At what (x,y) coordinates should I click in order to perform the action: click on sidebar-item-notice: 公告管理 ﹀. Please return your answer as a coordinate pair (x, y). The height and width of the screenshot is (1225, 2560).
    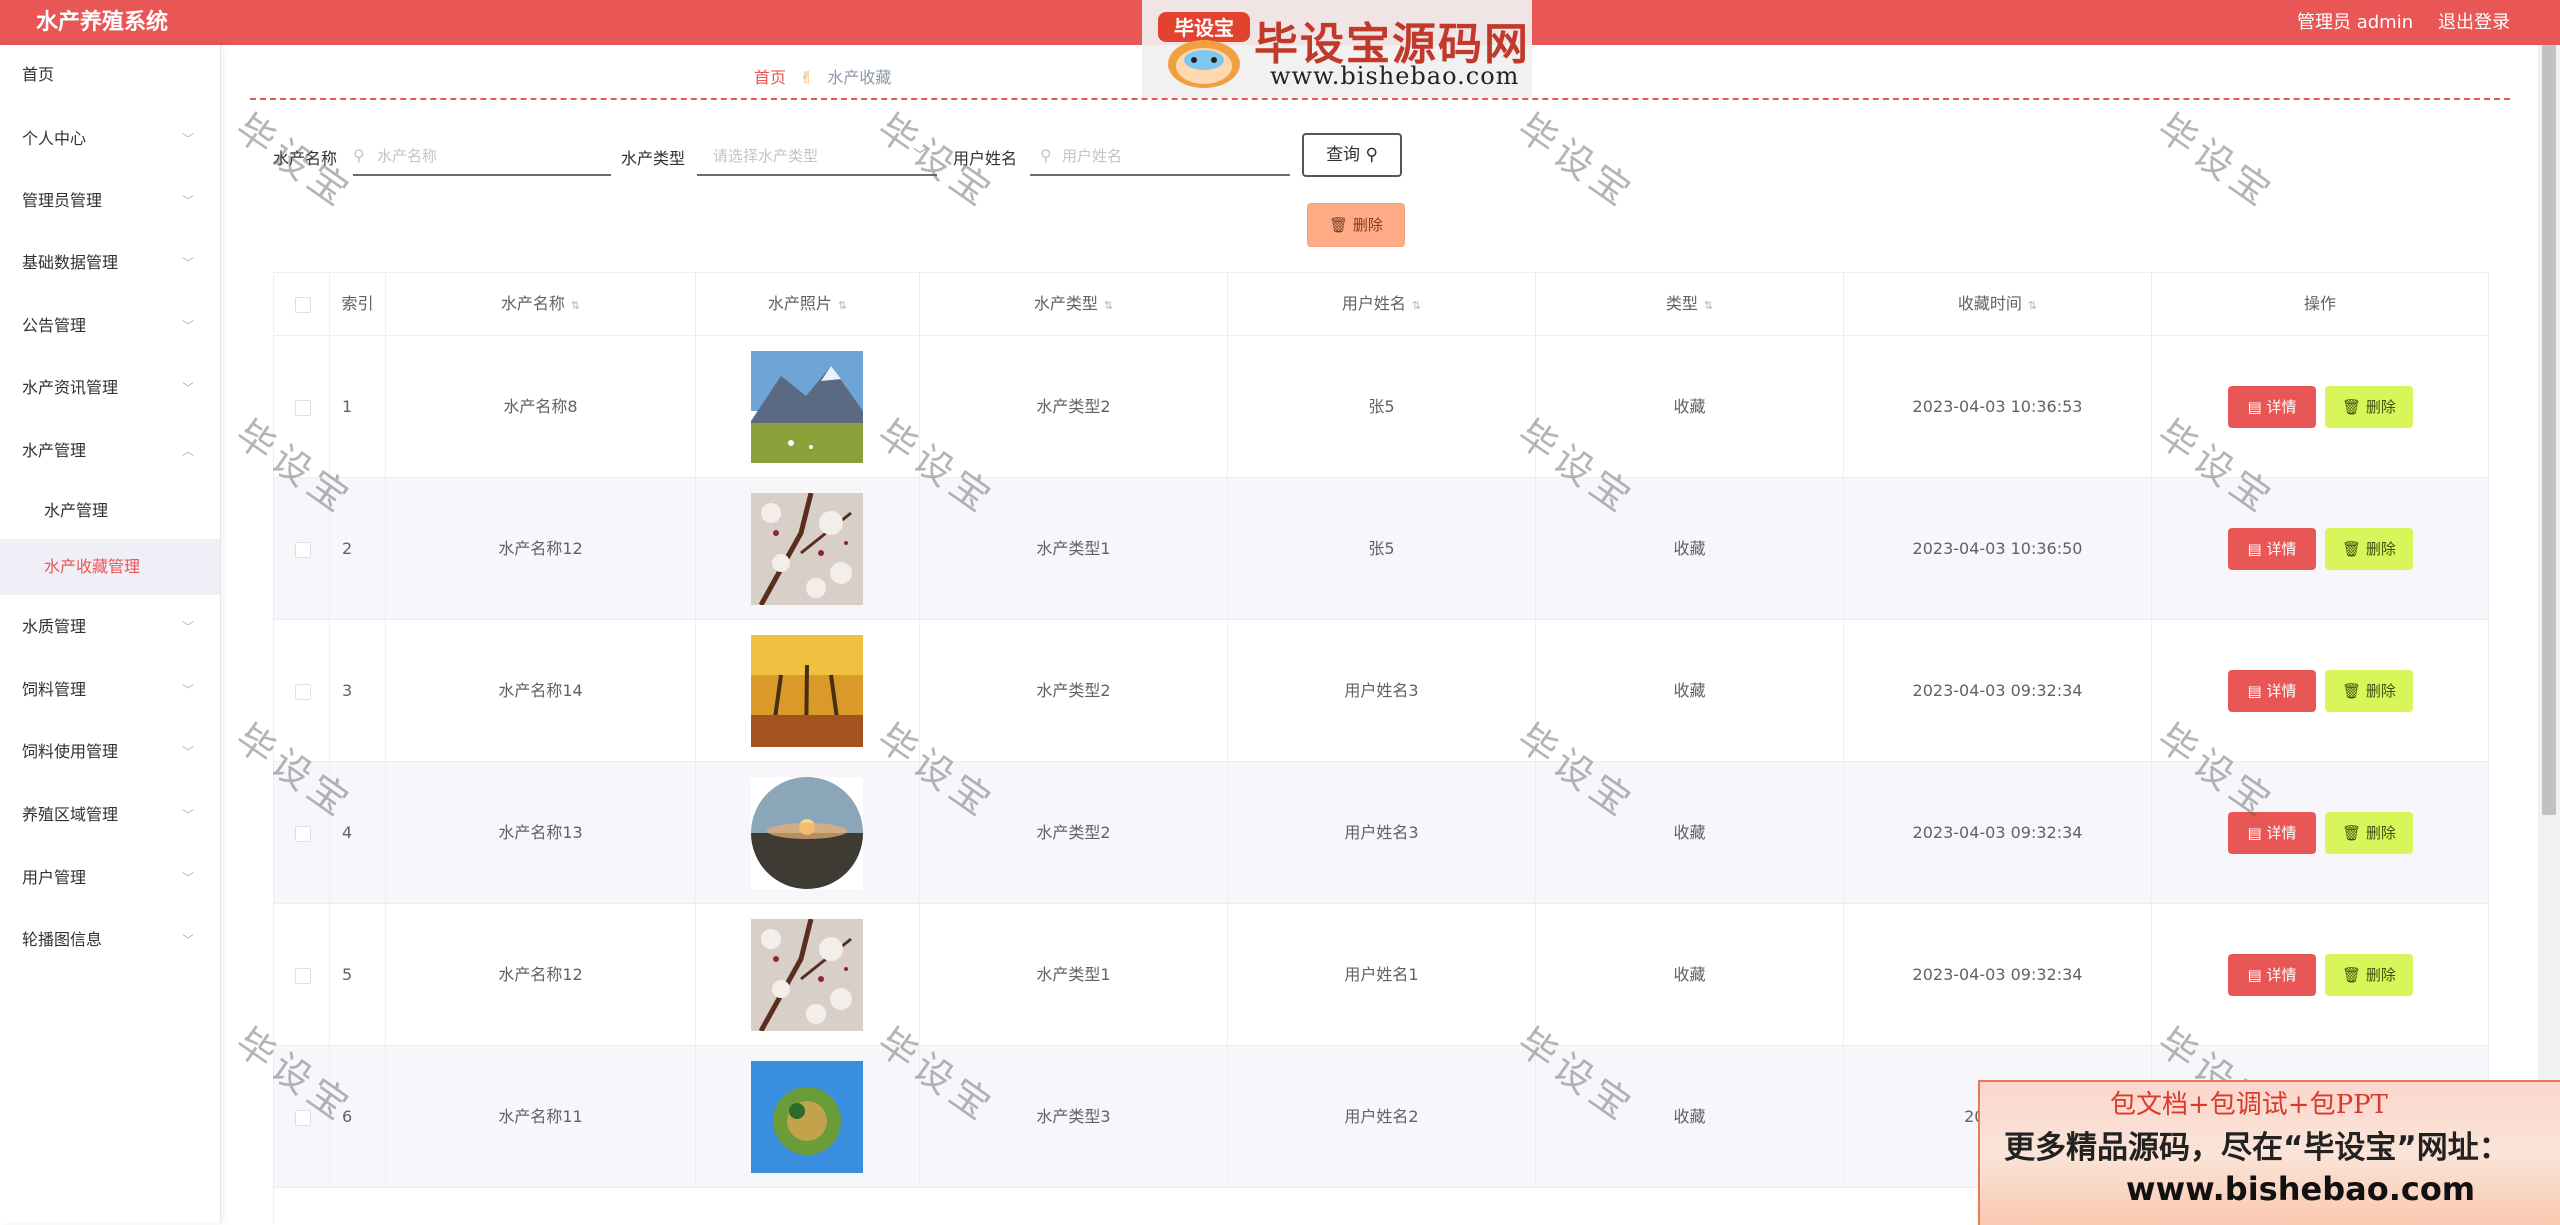
    Looking at the image, I should click on (110, 326).